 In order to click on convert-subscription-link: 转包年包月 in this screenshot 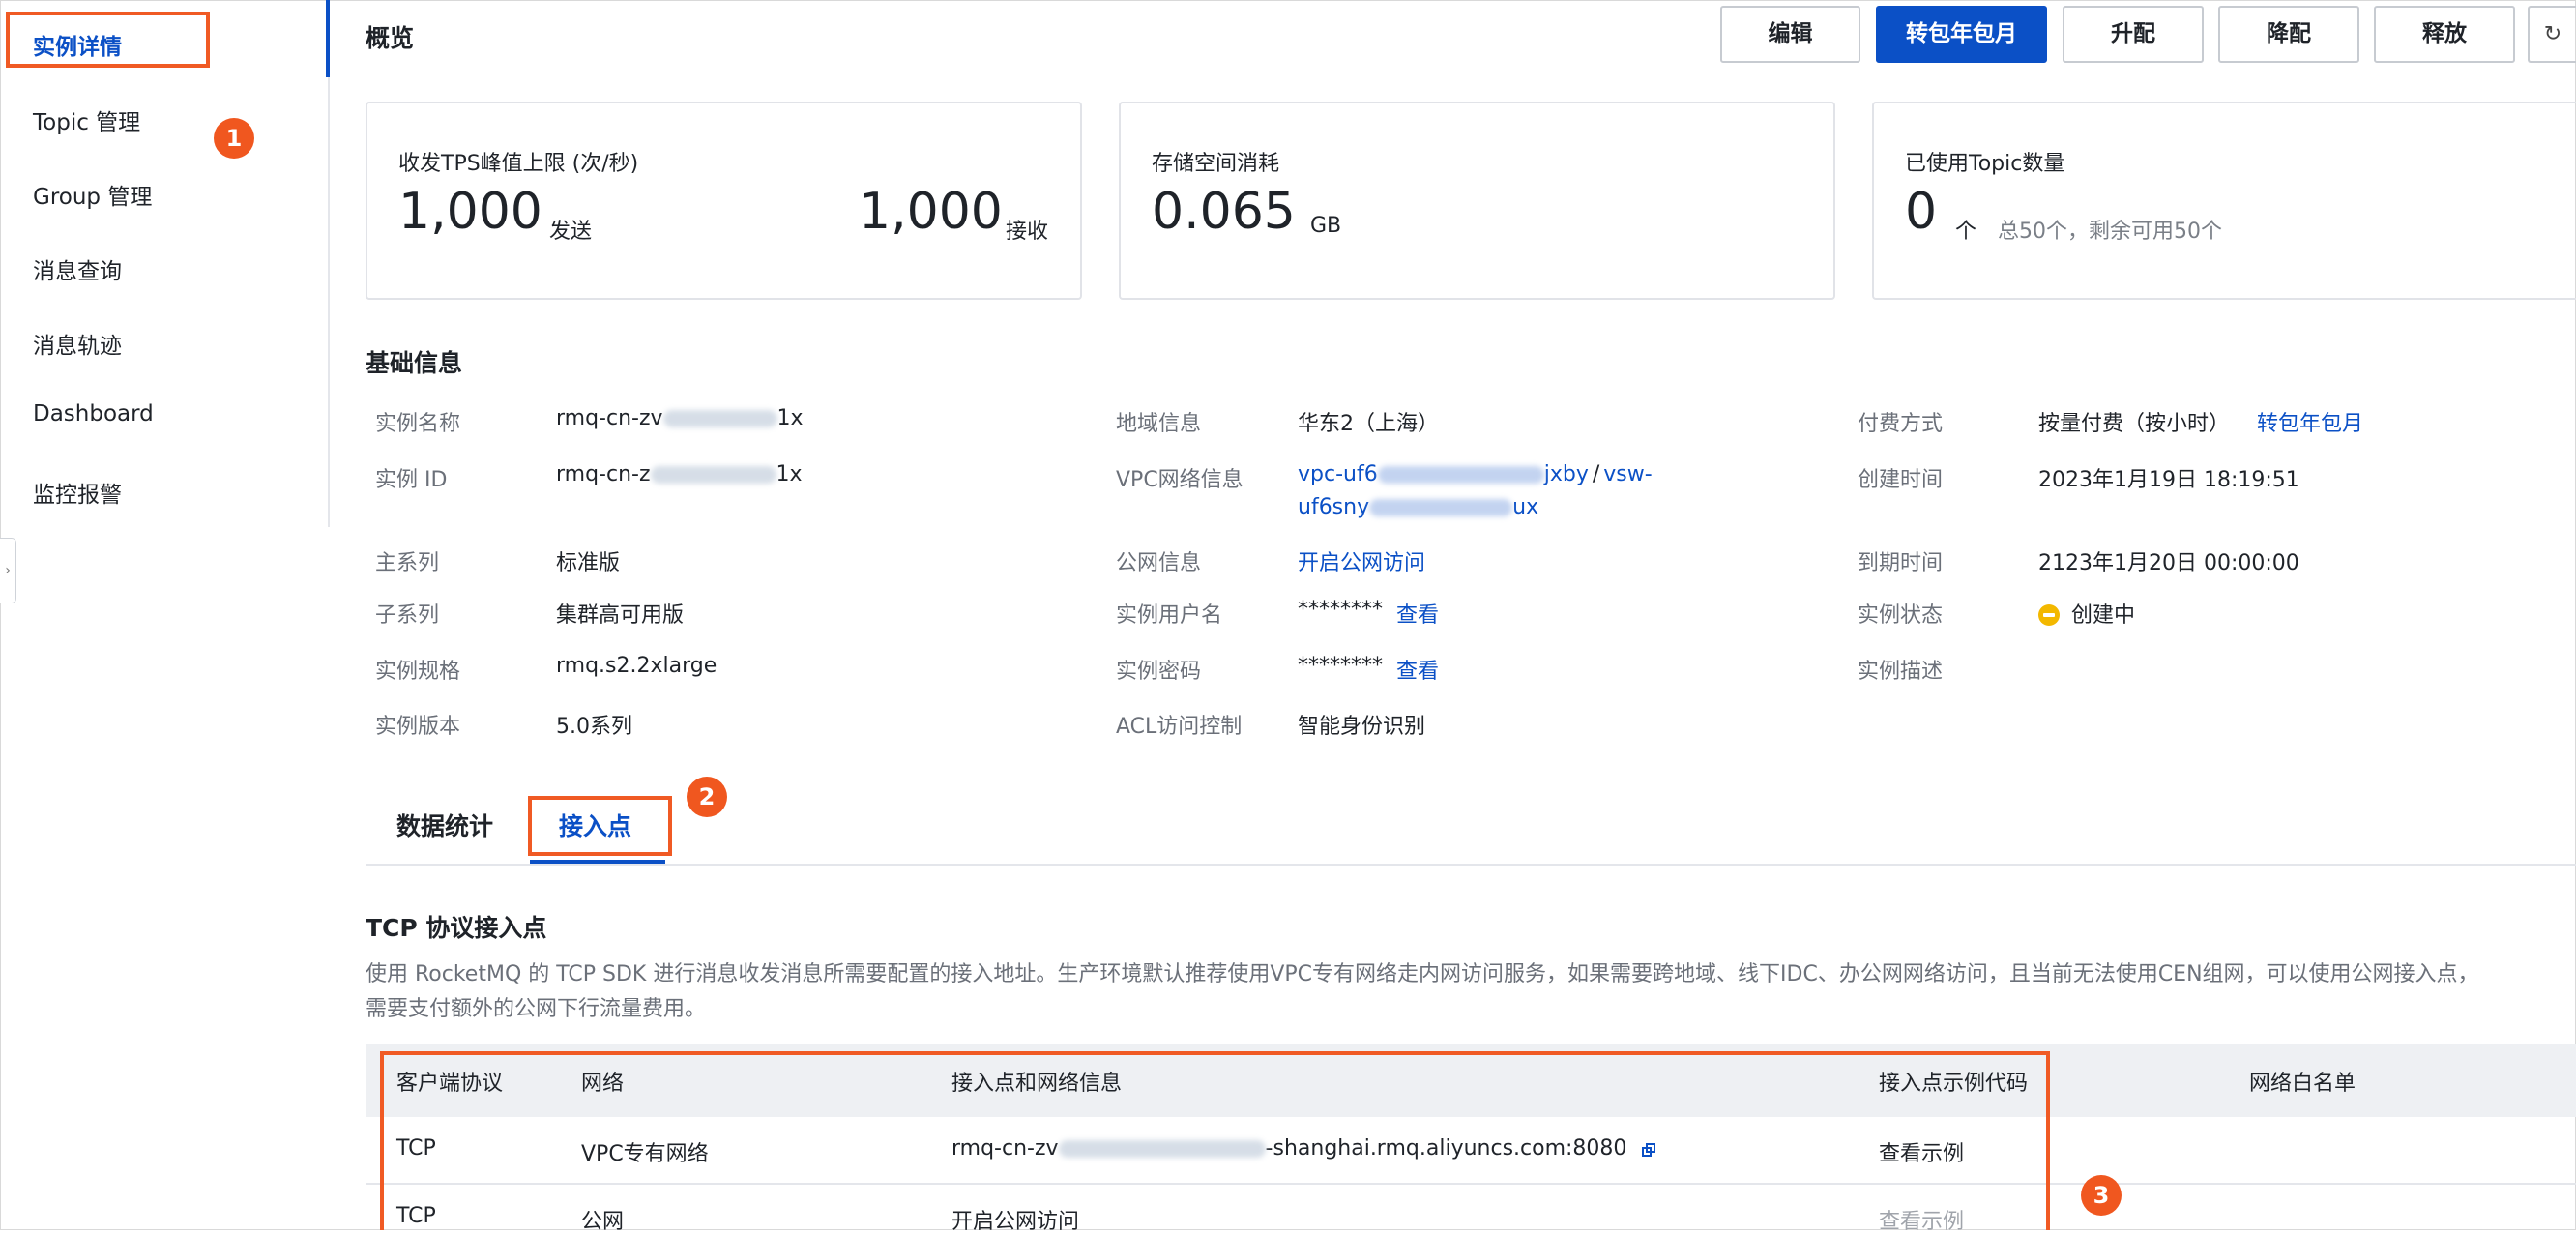, I will do `click(2310, 422)`.